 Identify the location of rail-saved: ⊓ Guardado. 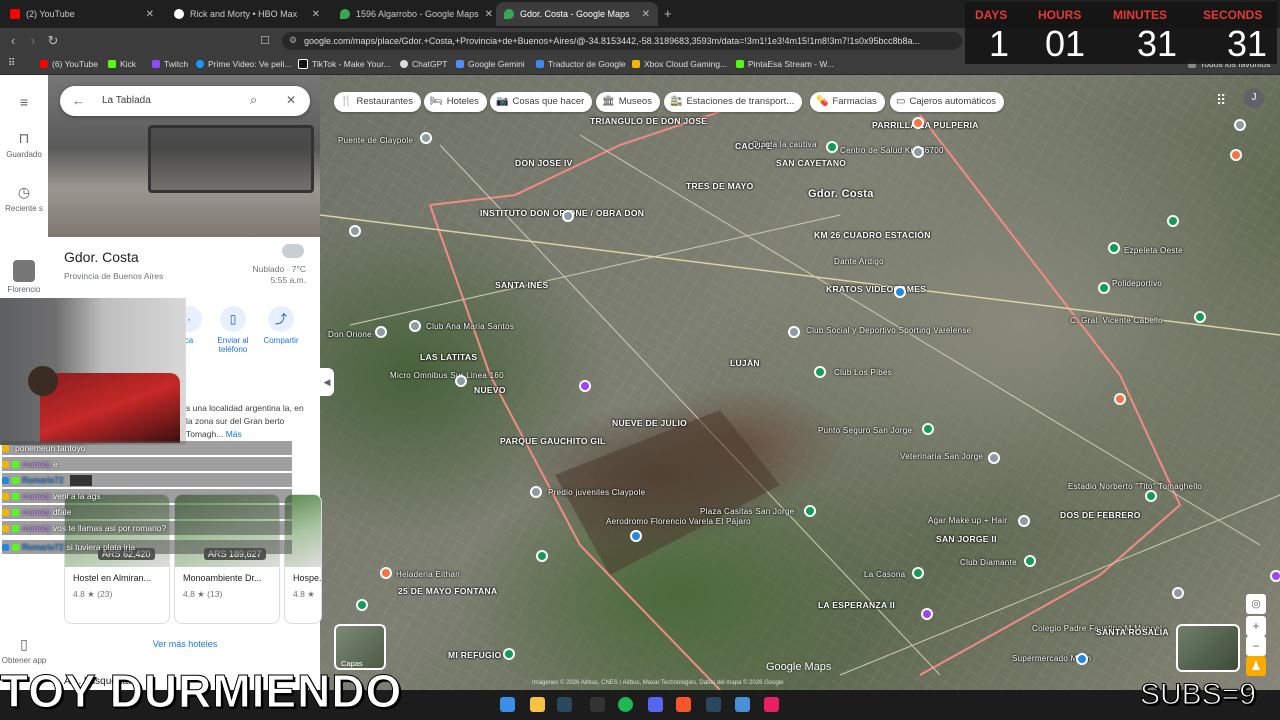
(24, 144).